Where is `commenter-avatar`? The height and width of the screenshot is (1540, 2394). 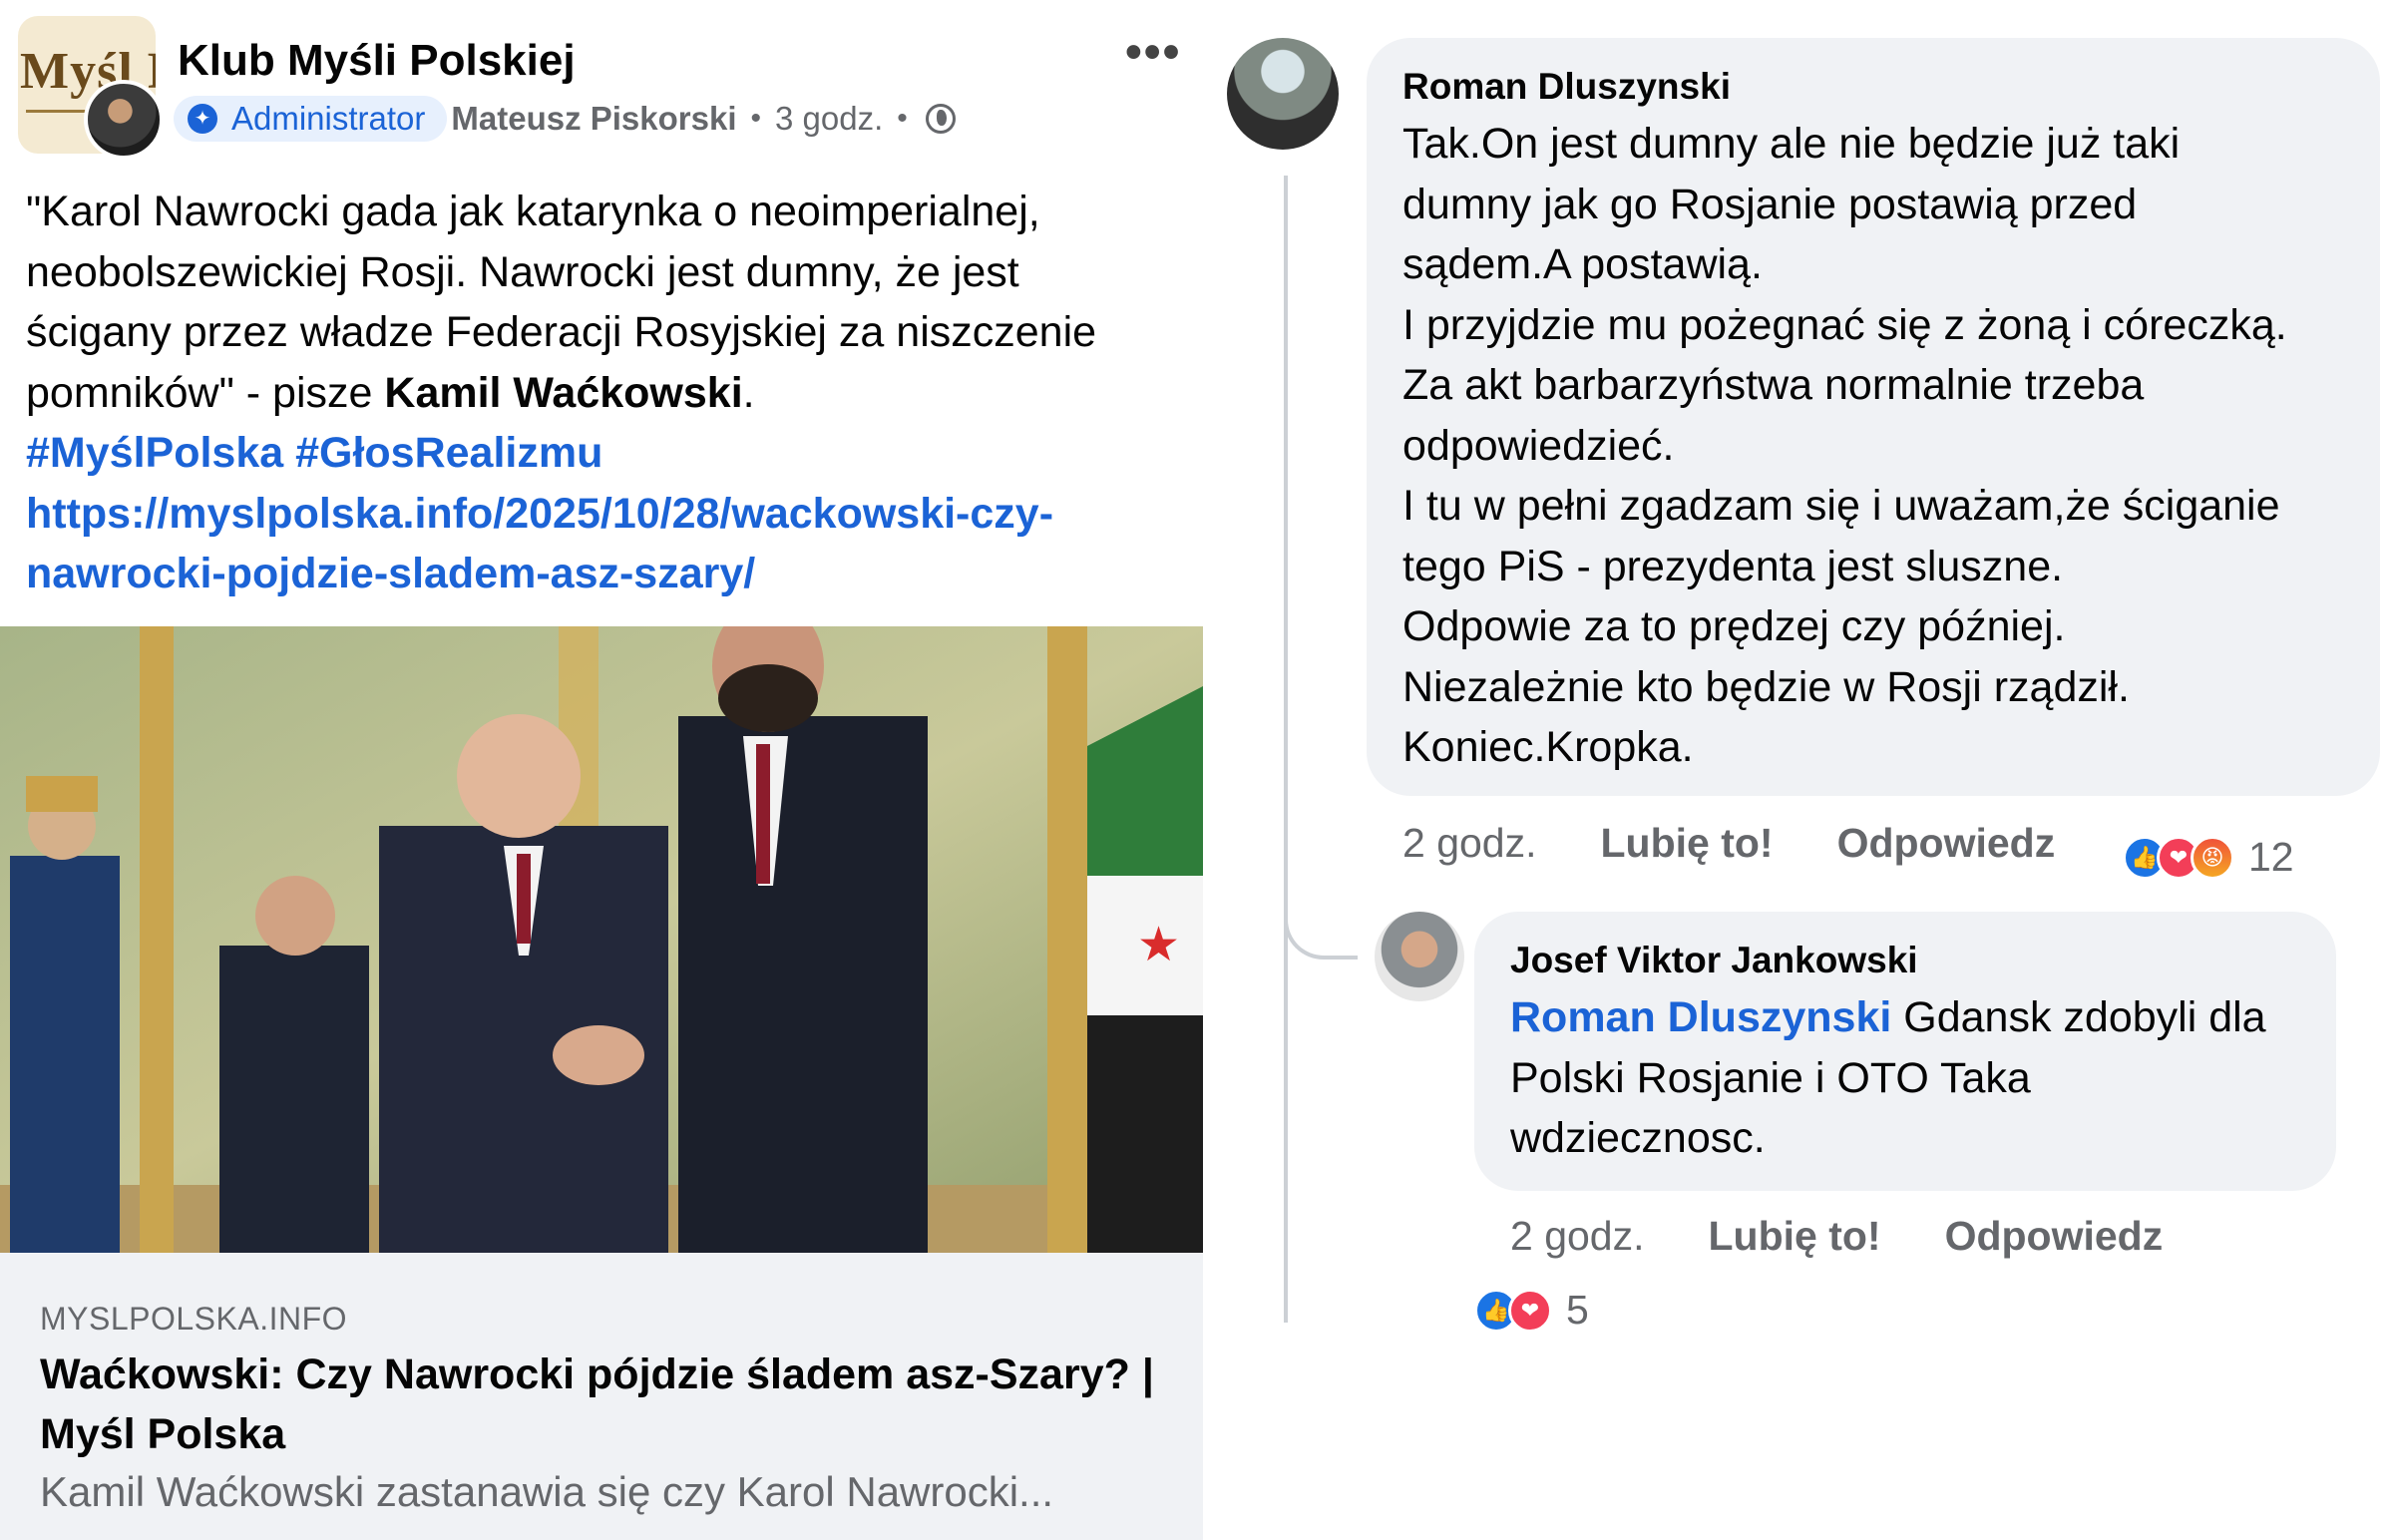
commenter-avatar is located at coordinates (1283, 94).